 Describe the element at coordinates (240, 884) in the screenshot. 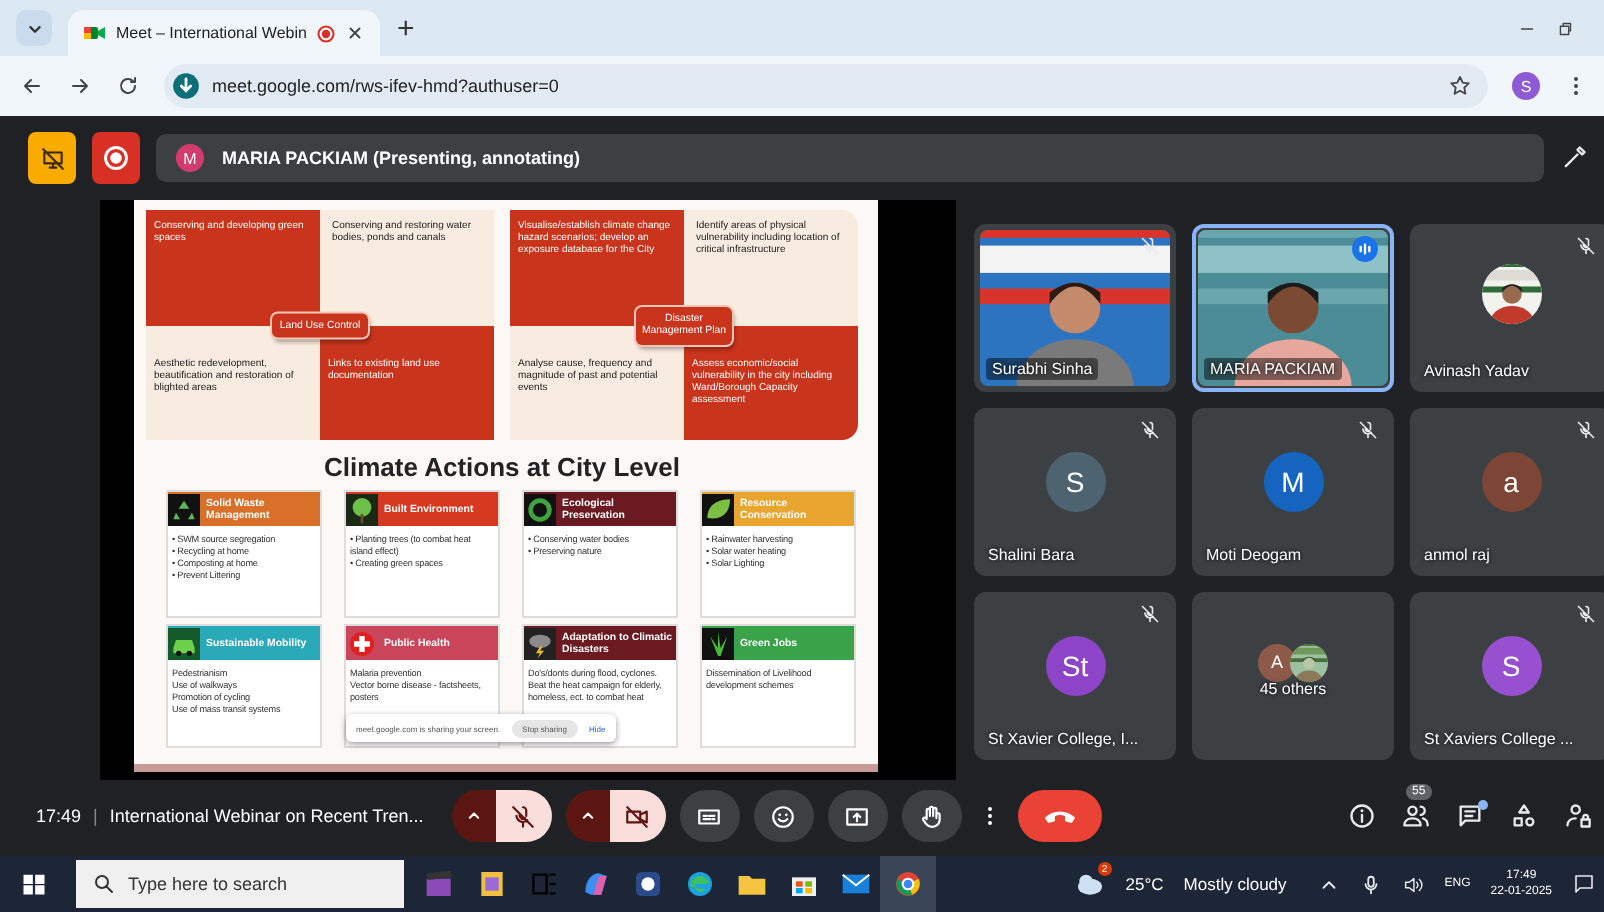

I see `search-field: Type here to search` at that location.